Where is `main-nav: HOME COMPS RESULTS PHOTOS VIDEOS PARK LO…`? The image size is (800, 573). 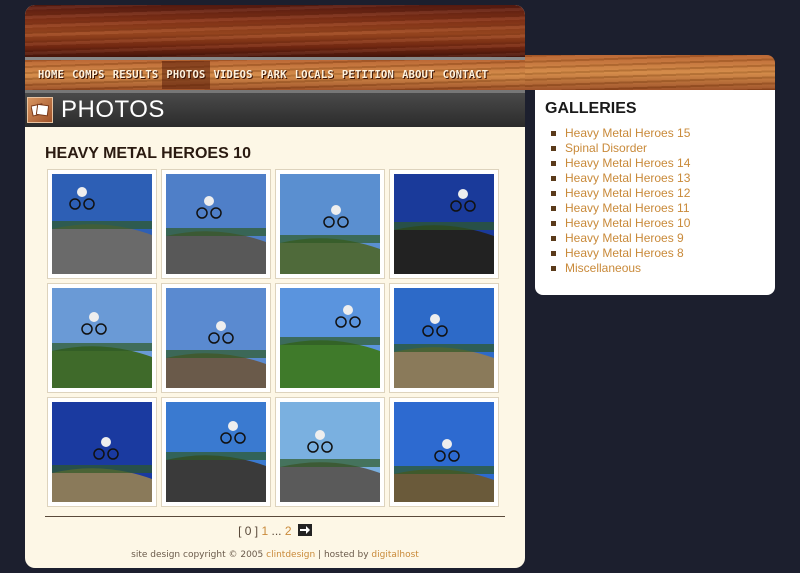
main-nav: HOME COMPS RESULTS PHOTOS VIDEOS PARK LO… is located at coordinates (275, 75).